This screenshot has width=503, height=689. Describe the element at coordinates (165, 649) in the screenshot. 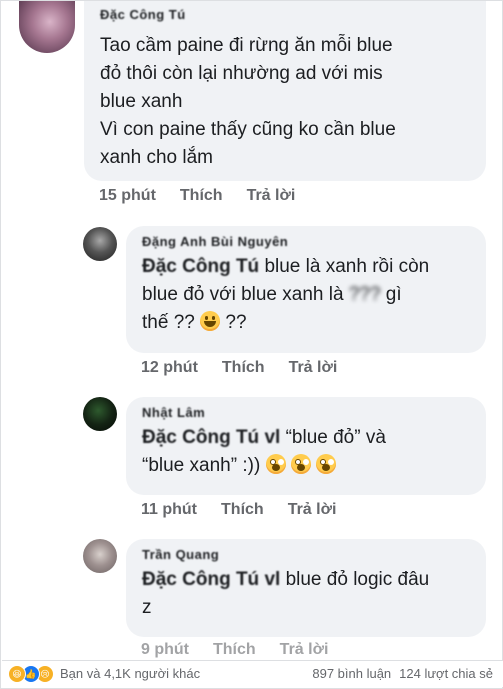

I see `comment-time: 9 phút` at that location.